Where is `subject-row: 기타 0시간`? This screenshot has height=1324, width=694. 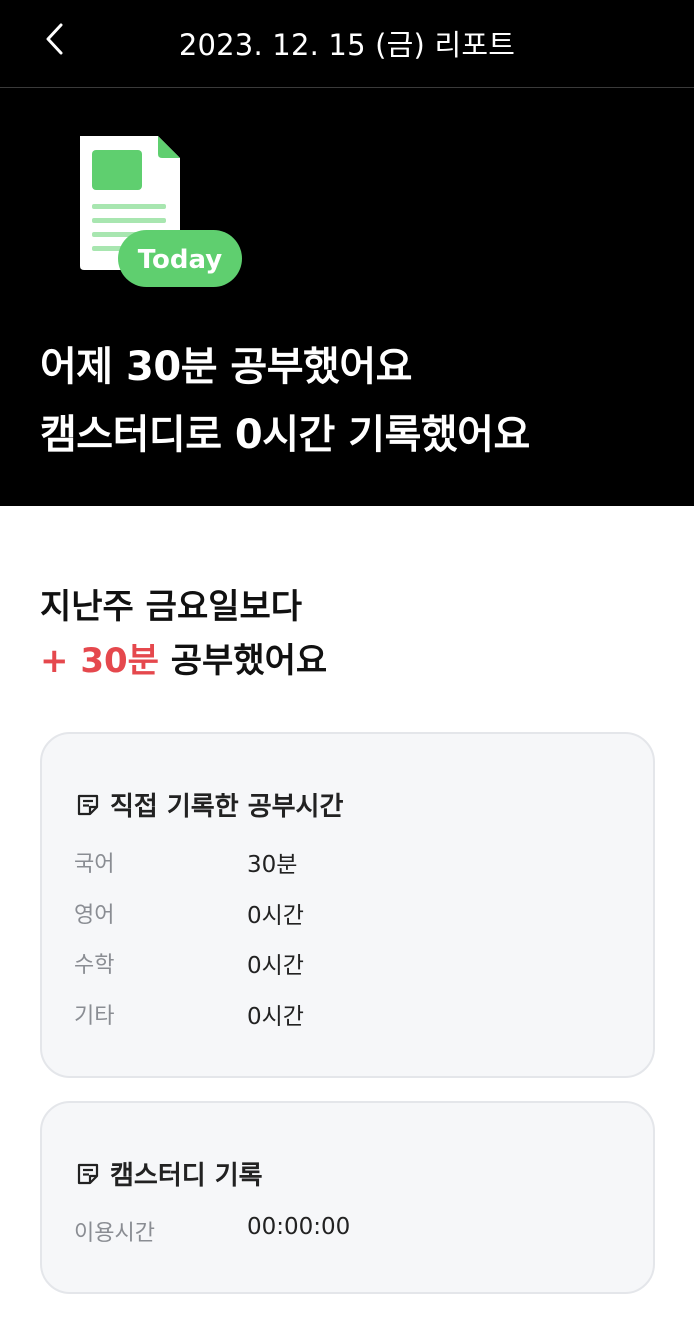
subject-row: 기타 0시간 is located at coordinates (334, 1016).